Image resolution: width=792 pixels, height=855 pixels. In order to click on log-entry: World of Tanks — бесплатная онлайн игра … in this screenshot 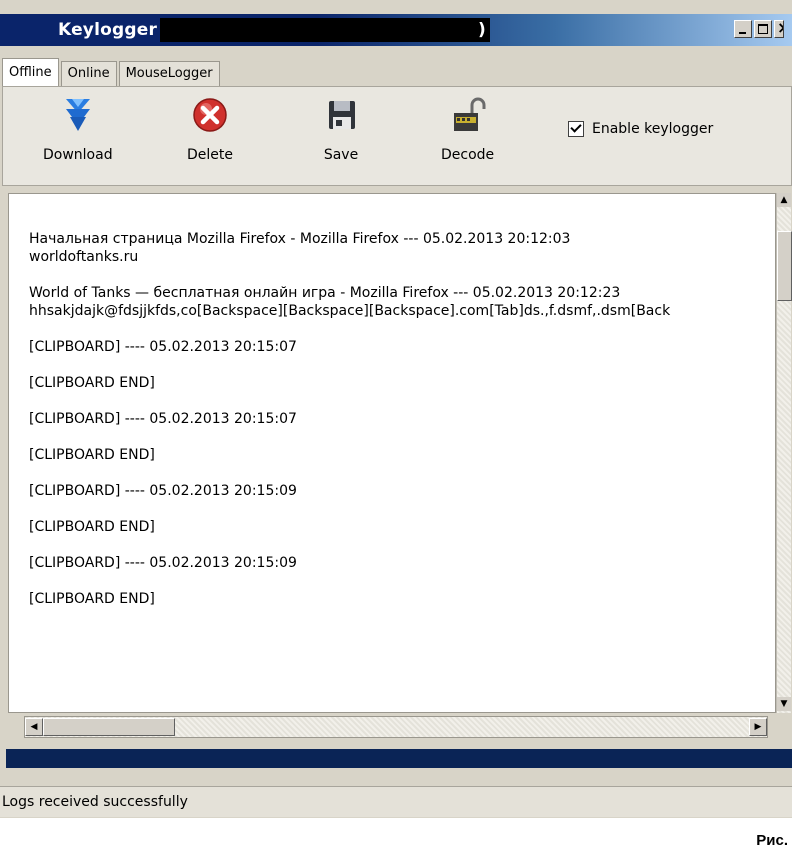, I will do `click(400, 302)`.